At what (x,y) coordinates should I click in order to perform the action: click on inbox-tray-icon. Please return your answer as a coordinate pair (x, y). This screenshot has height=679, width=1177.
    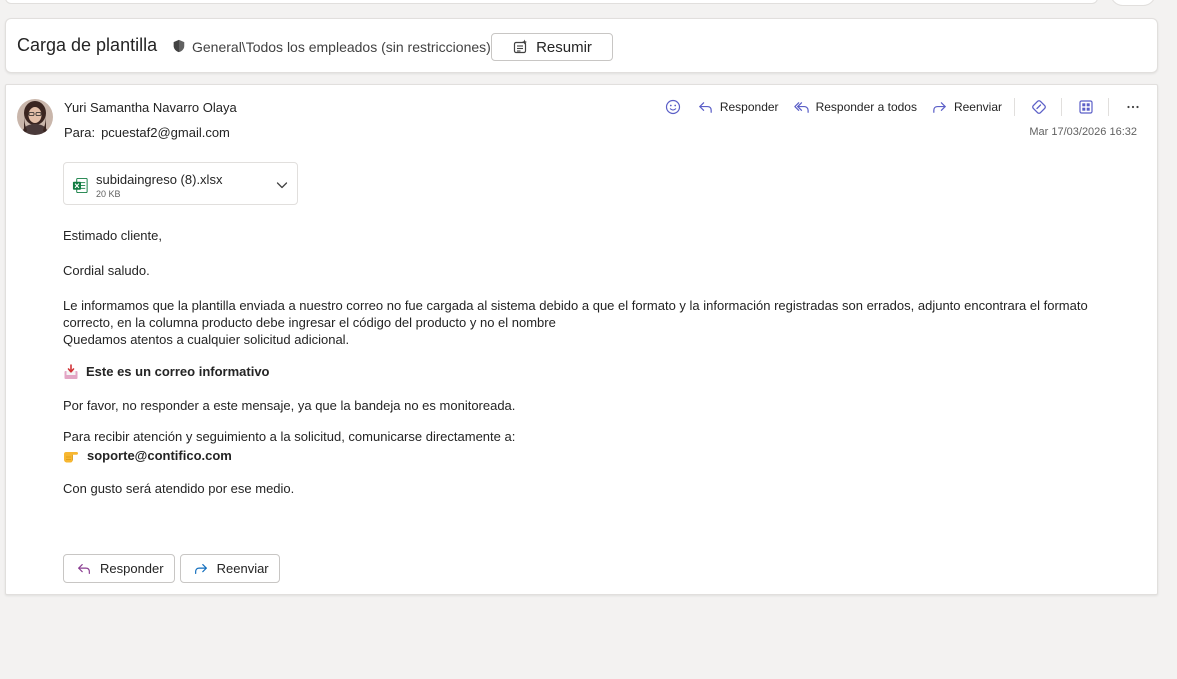
    Looking at the image, I should click on (71, 371).